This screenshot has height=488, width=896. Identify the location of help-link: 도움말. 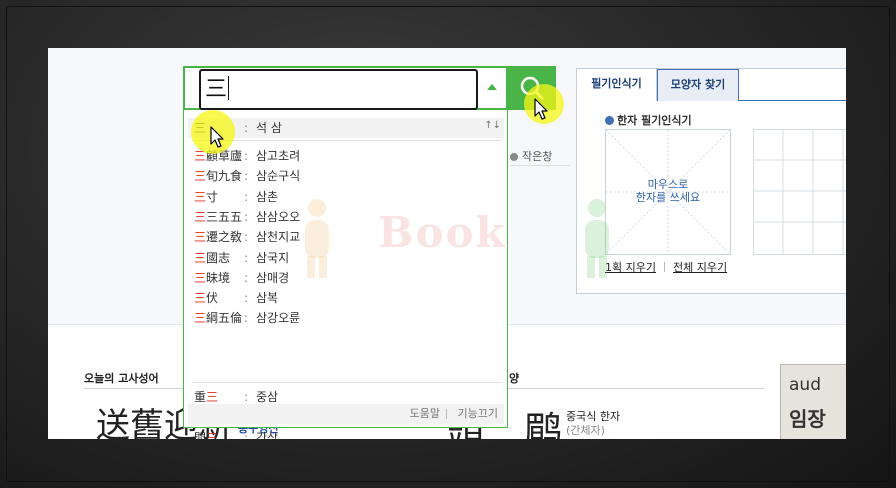
(425, 414).